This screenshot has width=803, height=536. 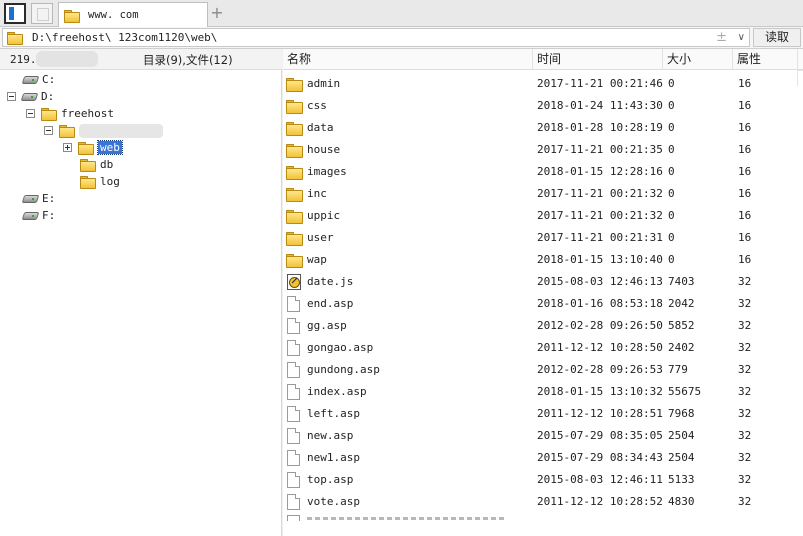 What do you see at coordinates (598, 59) in the screenshot?
I see `column-time-header: 时间` at bounding box center [598, 59].